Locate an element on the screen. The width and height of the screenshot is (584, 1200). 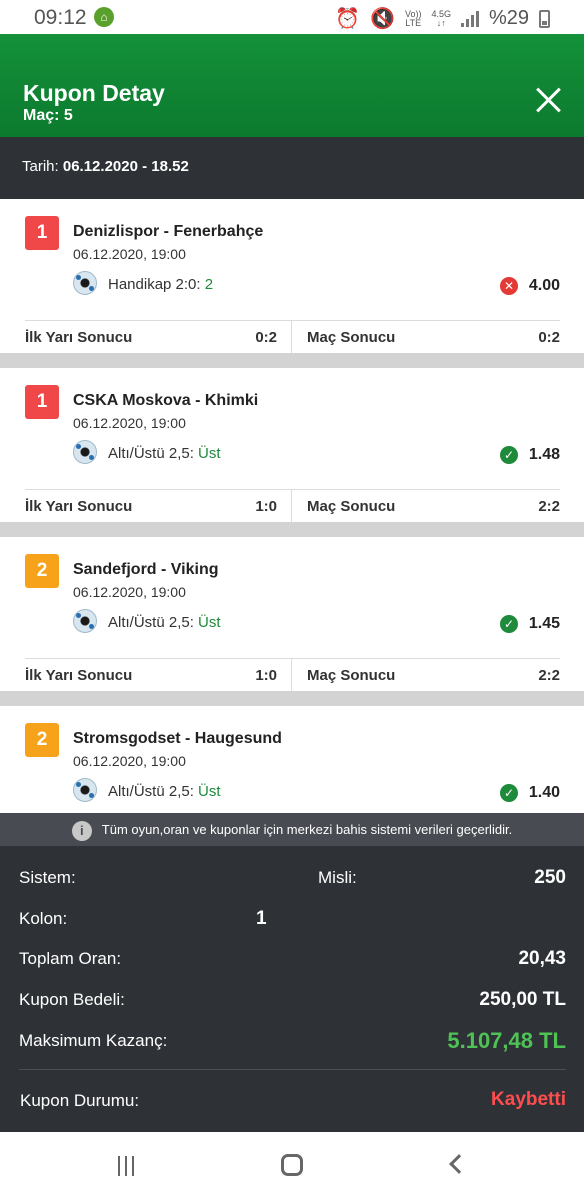
date-bar: Tarih: 06.12.2020 - 18.52 is located at coordinates (292, 168).